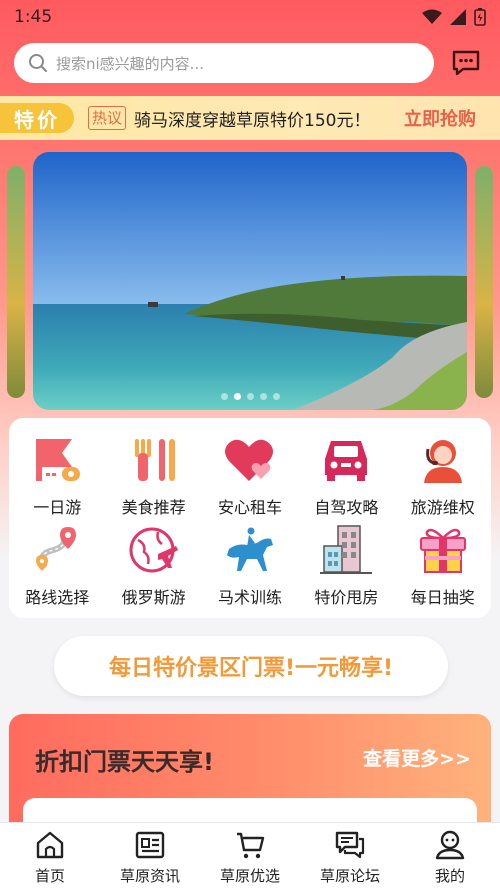 The width and height of the screenshot is (500, 889). I want to click on tab-forum: 草原论坛, so click(350, 856).